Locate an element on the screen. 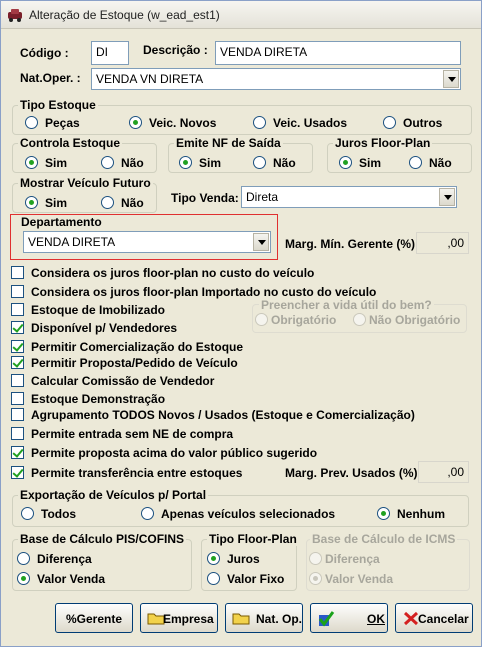 This screenshot has height=647, width=482. empresa-button: Empresa is located at coordinates (179, 618).